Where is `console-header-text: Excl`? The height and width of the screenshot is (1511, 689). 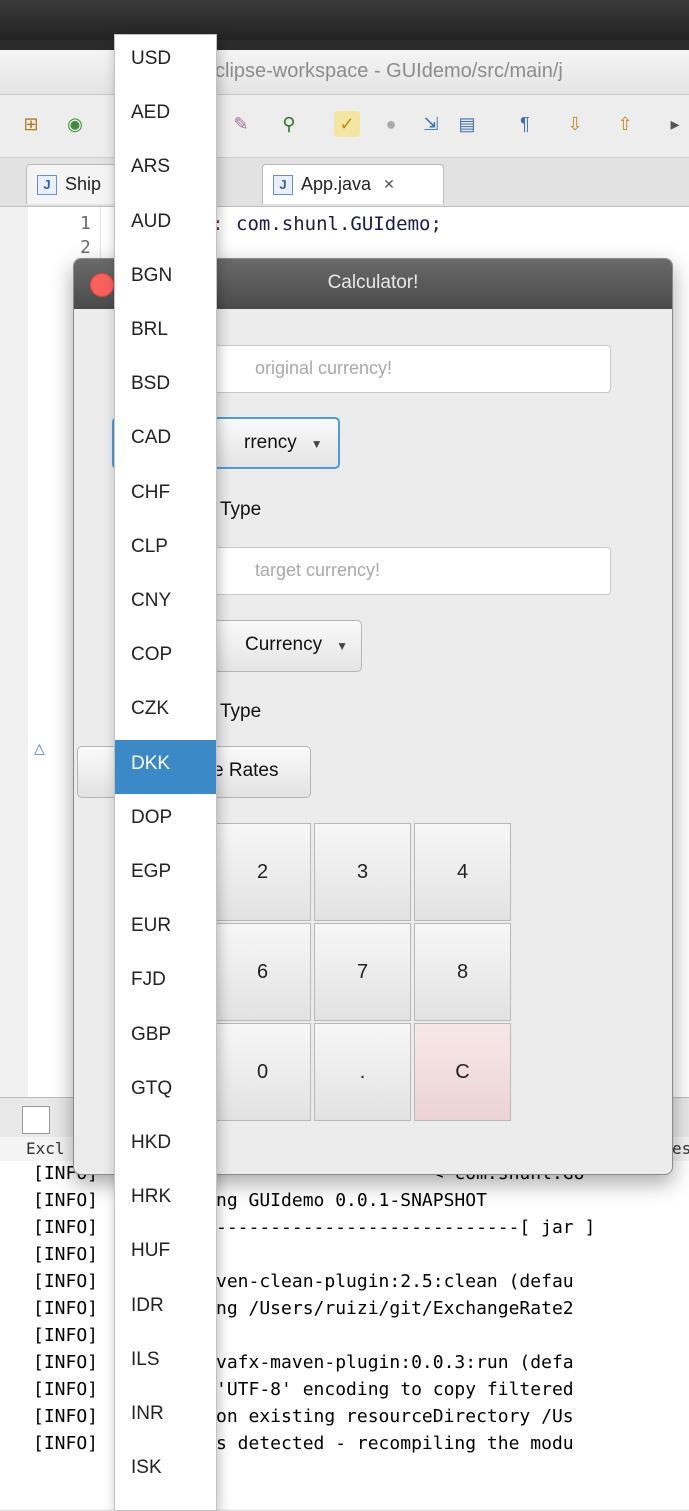 console-header-text: Excl is located at coordinates (45, 1148).